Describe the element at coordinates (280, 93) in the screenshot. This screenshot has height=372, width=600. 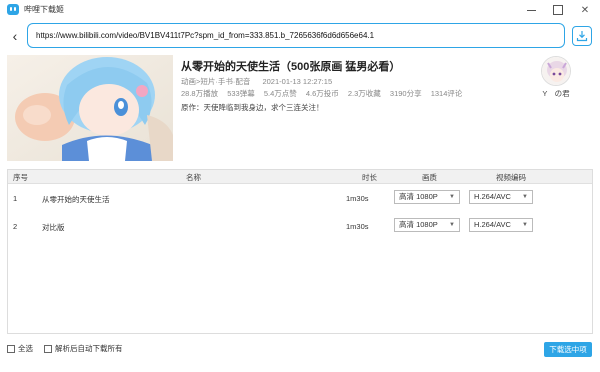
I see `stat-likes: 5.4万点赞` at that location.